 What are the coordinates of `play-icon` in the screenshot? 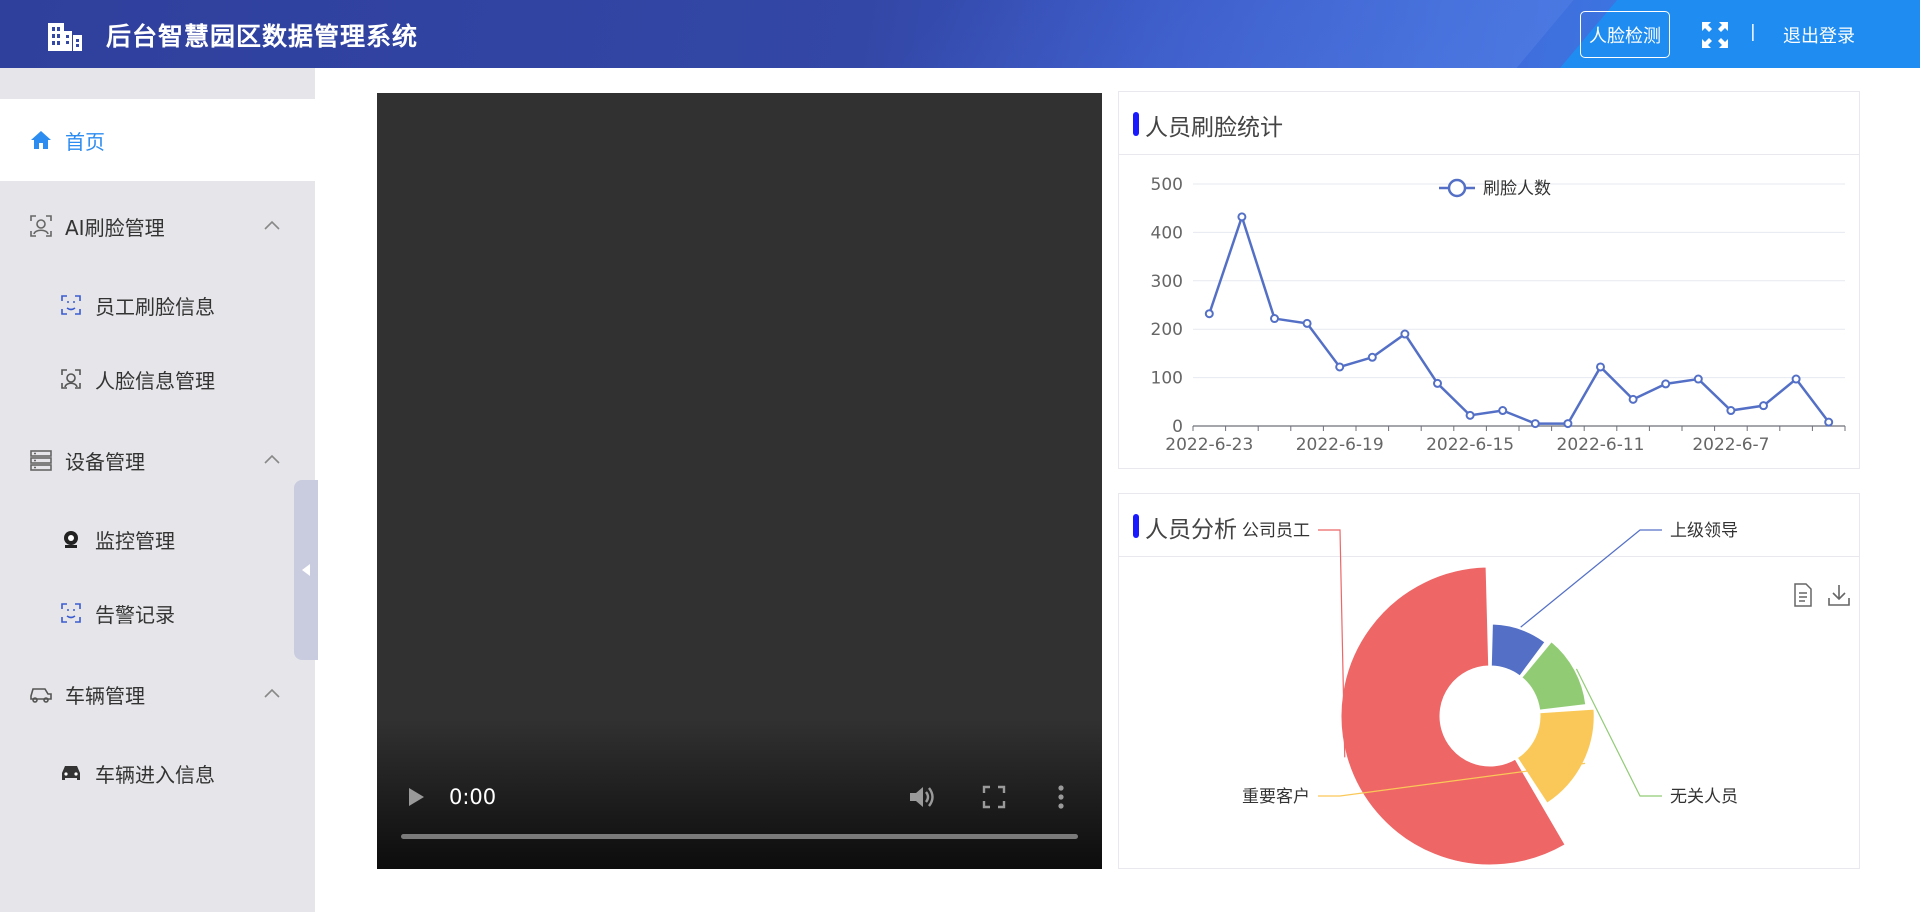 It's located at (416, 797).